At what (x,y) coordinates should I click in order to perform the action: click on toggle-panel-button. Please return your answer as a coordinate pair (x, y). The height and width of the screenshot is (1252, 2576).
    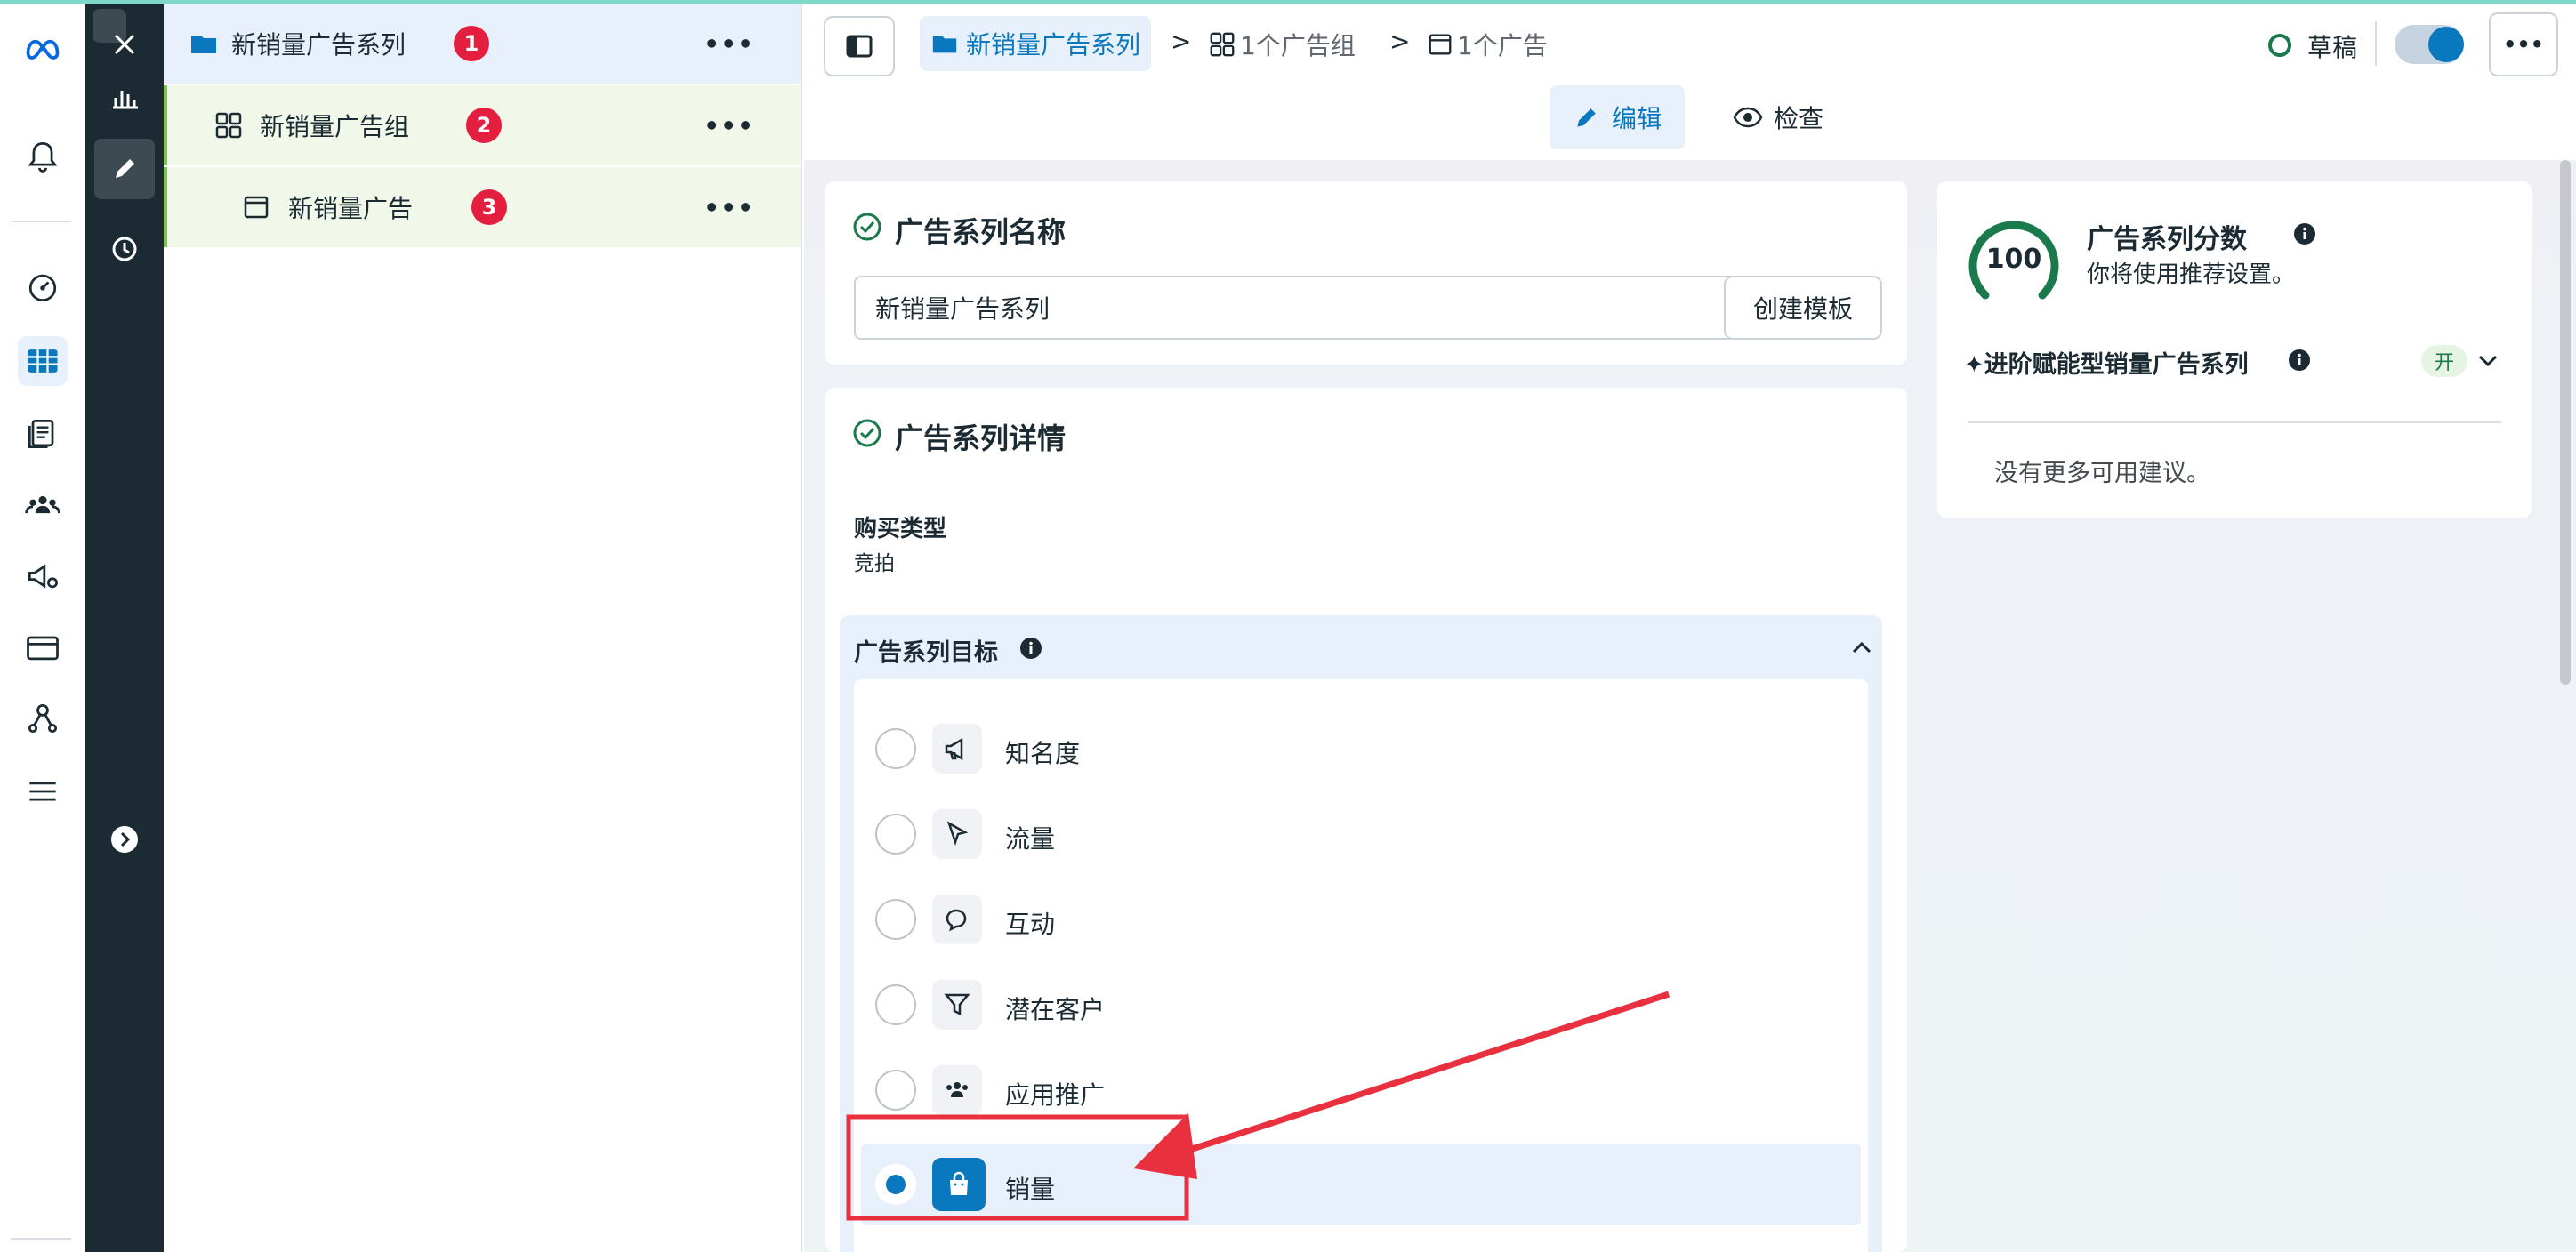
    Looking at the image, I should click on (859, 46).